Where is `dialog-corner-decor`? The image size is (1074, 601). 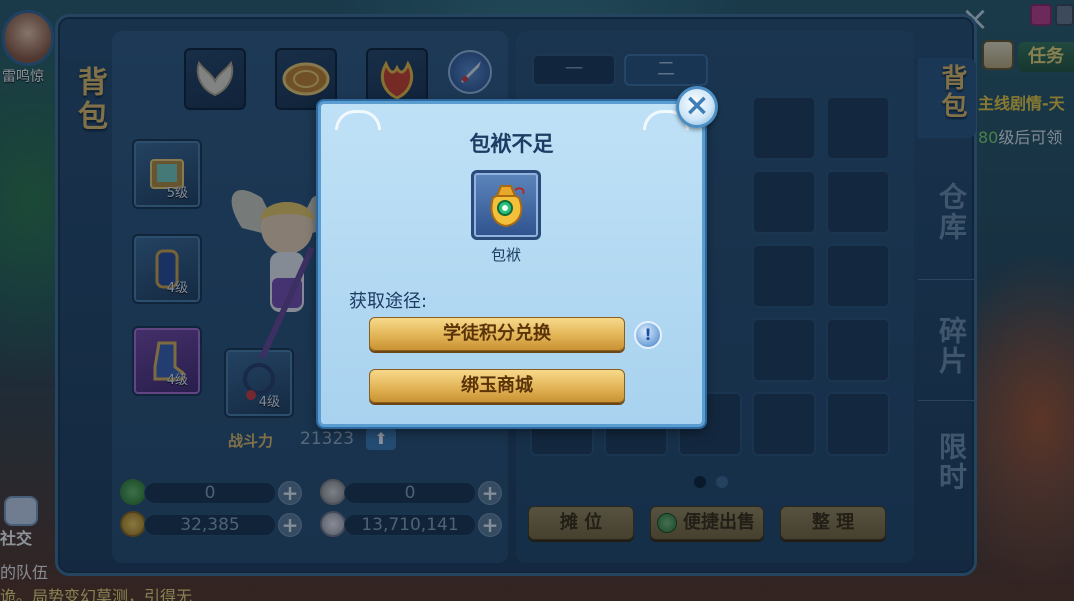
dialog-corner-decor is located at coordinates (358, 120).